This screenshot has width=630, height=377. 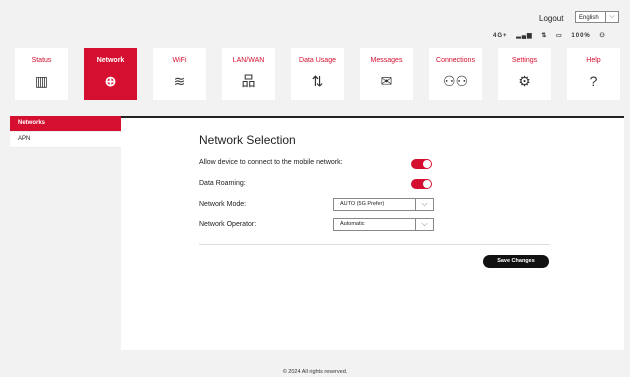 I want to click on nav-status: Status ▥, so click(x=41, y=74).